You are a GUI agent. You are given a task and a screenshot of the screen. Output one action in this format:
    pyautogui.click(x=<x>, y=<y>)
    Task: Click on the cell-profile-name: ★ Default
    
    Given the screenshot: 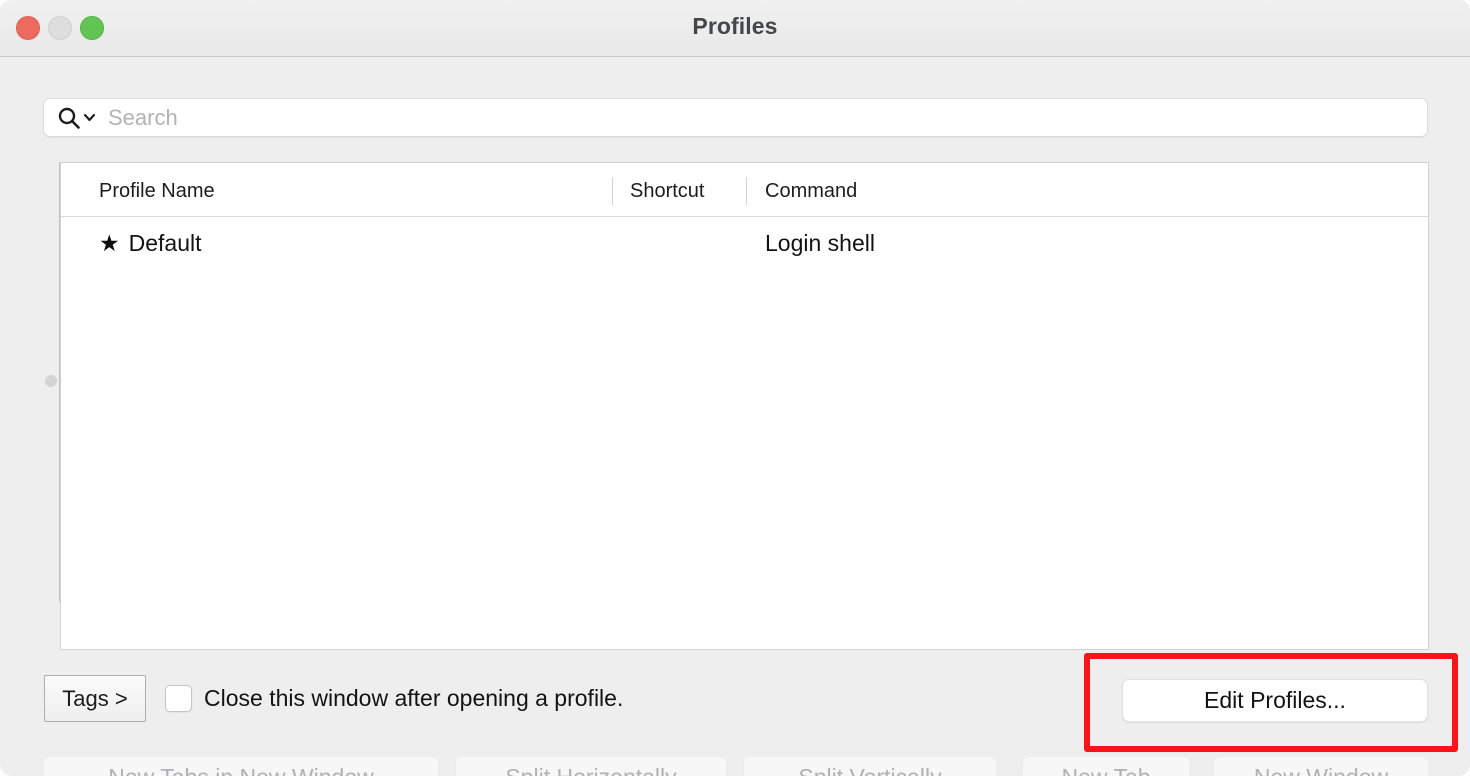 What is the action you would take?
    pyautogui.click(x=150, y=243)
    